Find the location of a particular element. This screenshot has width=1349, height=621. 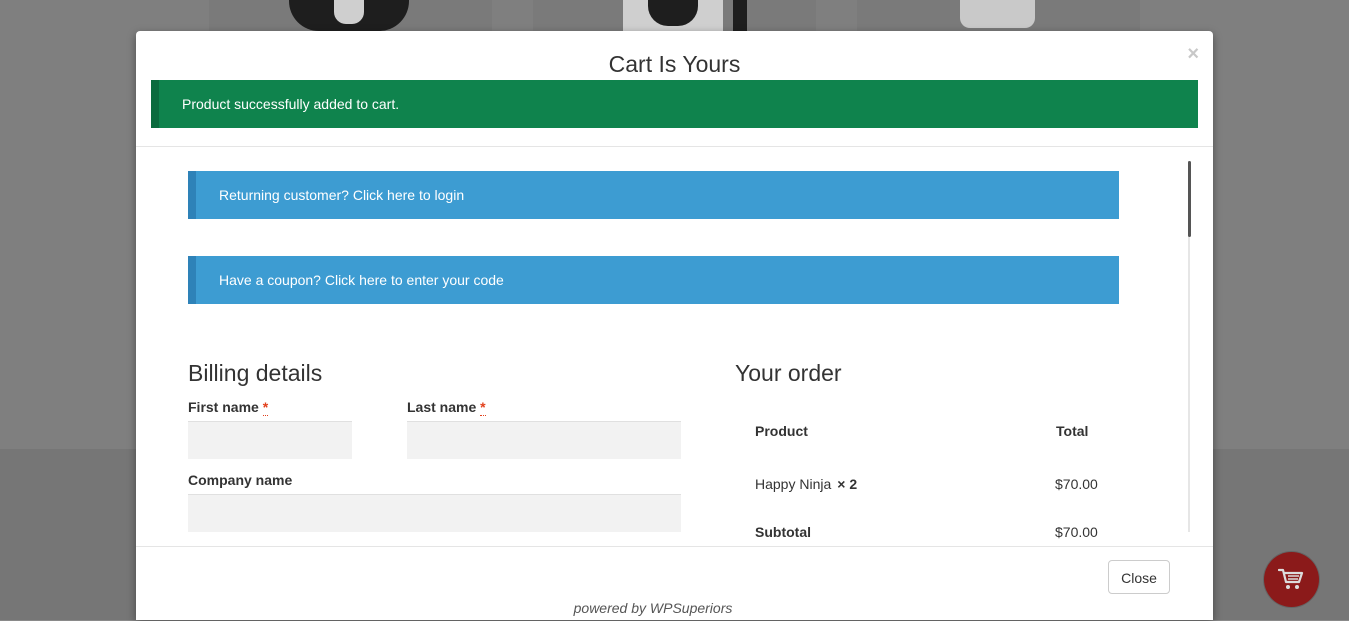

company-name-label: Company name is located at coordinates (240, 480).